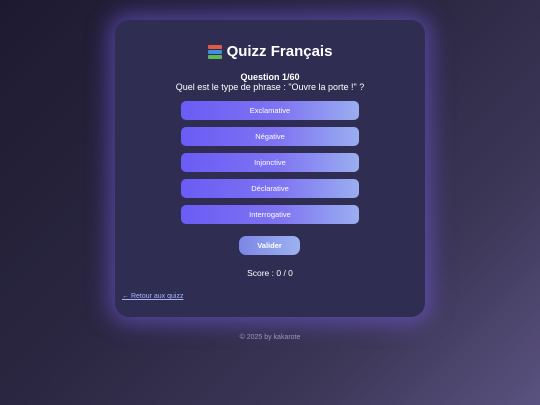  I want to click on quiz-title: Quizz Français, so click(280, 51).